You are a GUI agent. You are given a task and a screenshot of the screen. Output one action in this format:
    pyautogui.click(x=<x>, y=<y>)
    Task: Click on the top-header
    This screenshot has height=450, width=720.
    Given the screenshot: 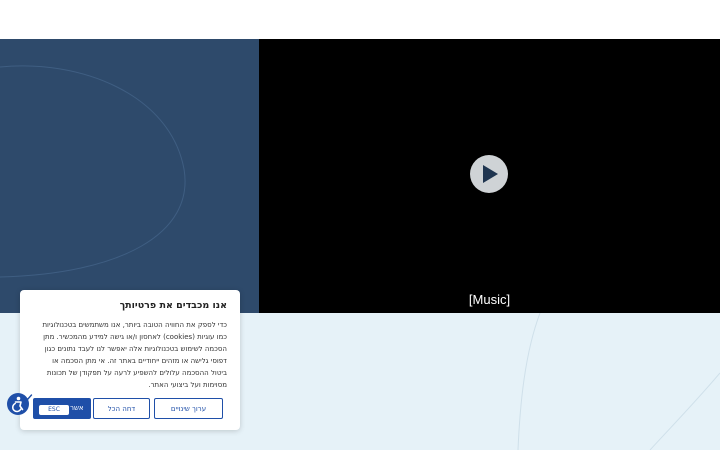 What is the action you would take?
    pyautogui.click(x=360, y=19)
    